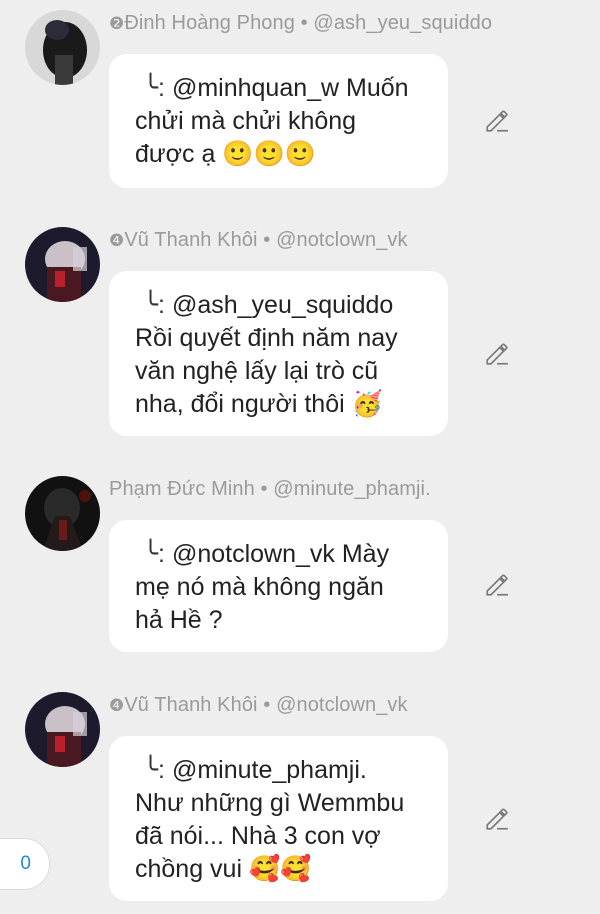 The width and height of the screenshot is (600, 914). I want to click on comment-line: ╰: @ash_yeu_squiddo, so click(278, 305).